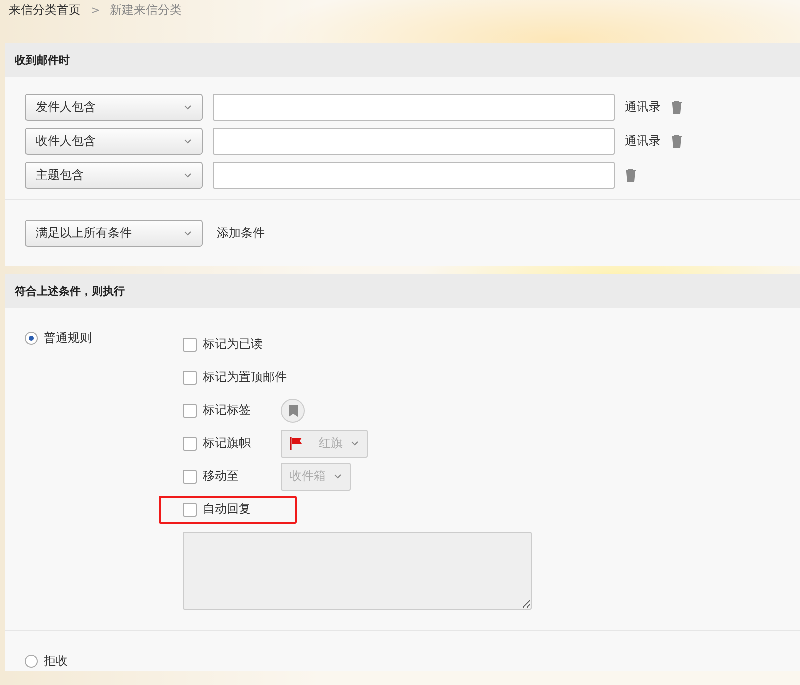 The image size is (800, 685). What do you see at coordinates (68, 338) in the screenshot?
I see `radio-label: 普通规则` at bounding box center [68, 338].